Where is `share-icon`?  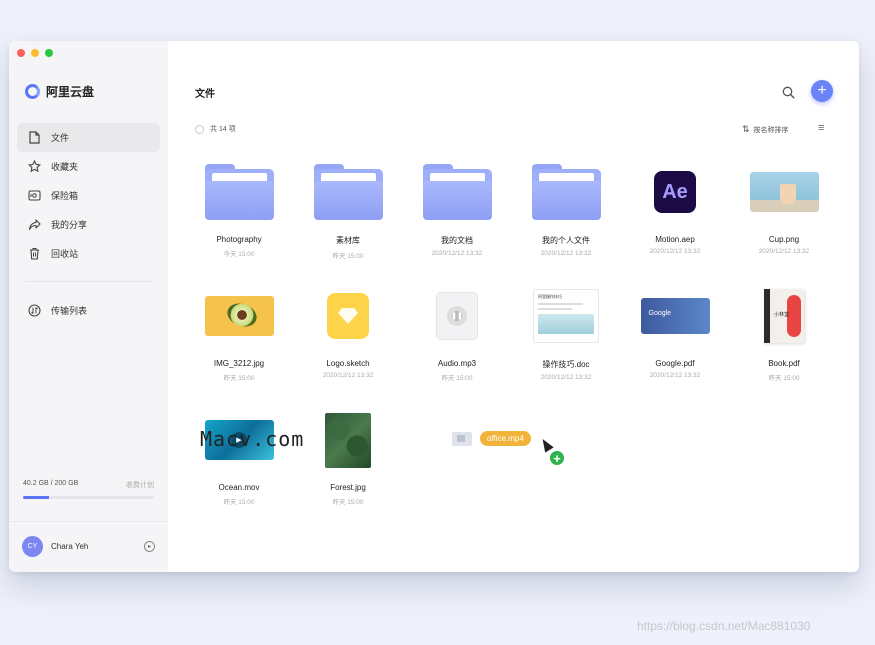
share-icon is located at coordinates (34, 224).